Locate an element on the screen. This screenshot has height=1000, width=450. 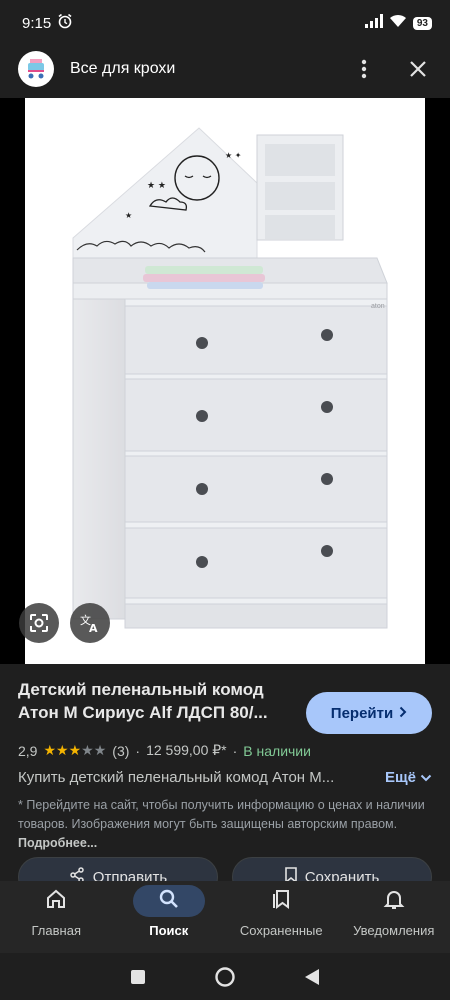
lens-icon is located at coordinates (39, 623).